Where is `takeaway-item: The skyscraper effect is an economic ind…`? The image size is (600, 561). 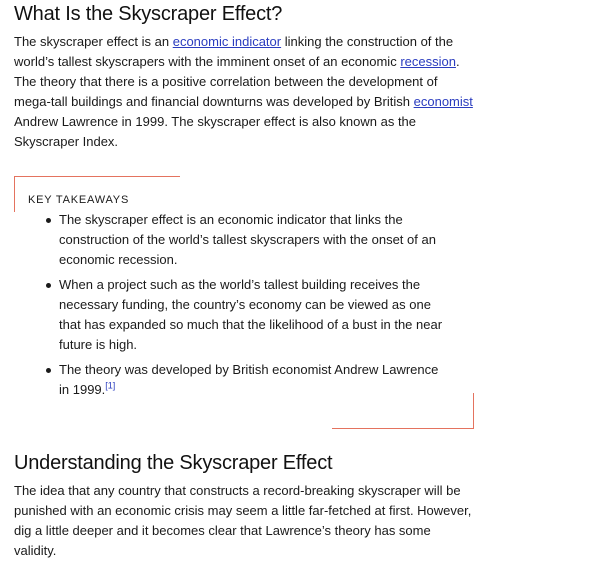 takeaway-item: The skyscraper effect is an economic ind… is located at coordinates (247, 240).